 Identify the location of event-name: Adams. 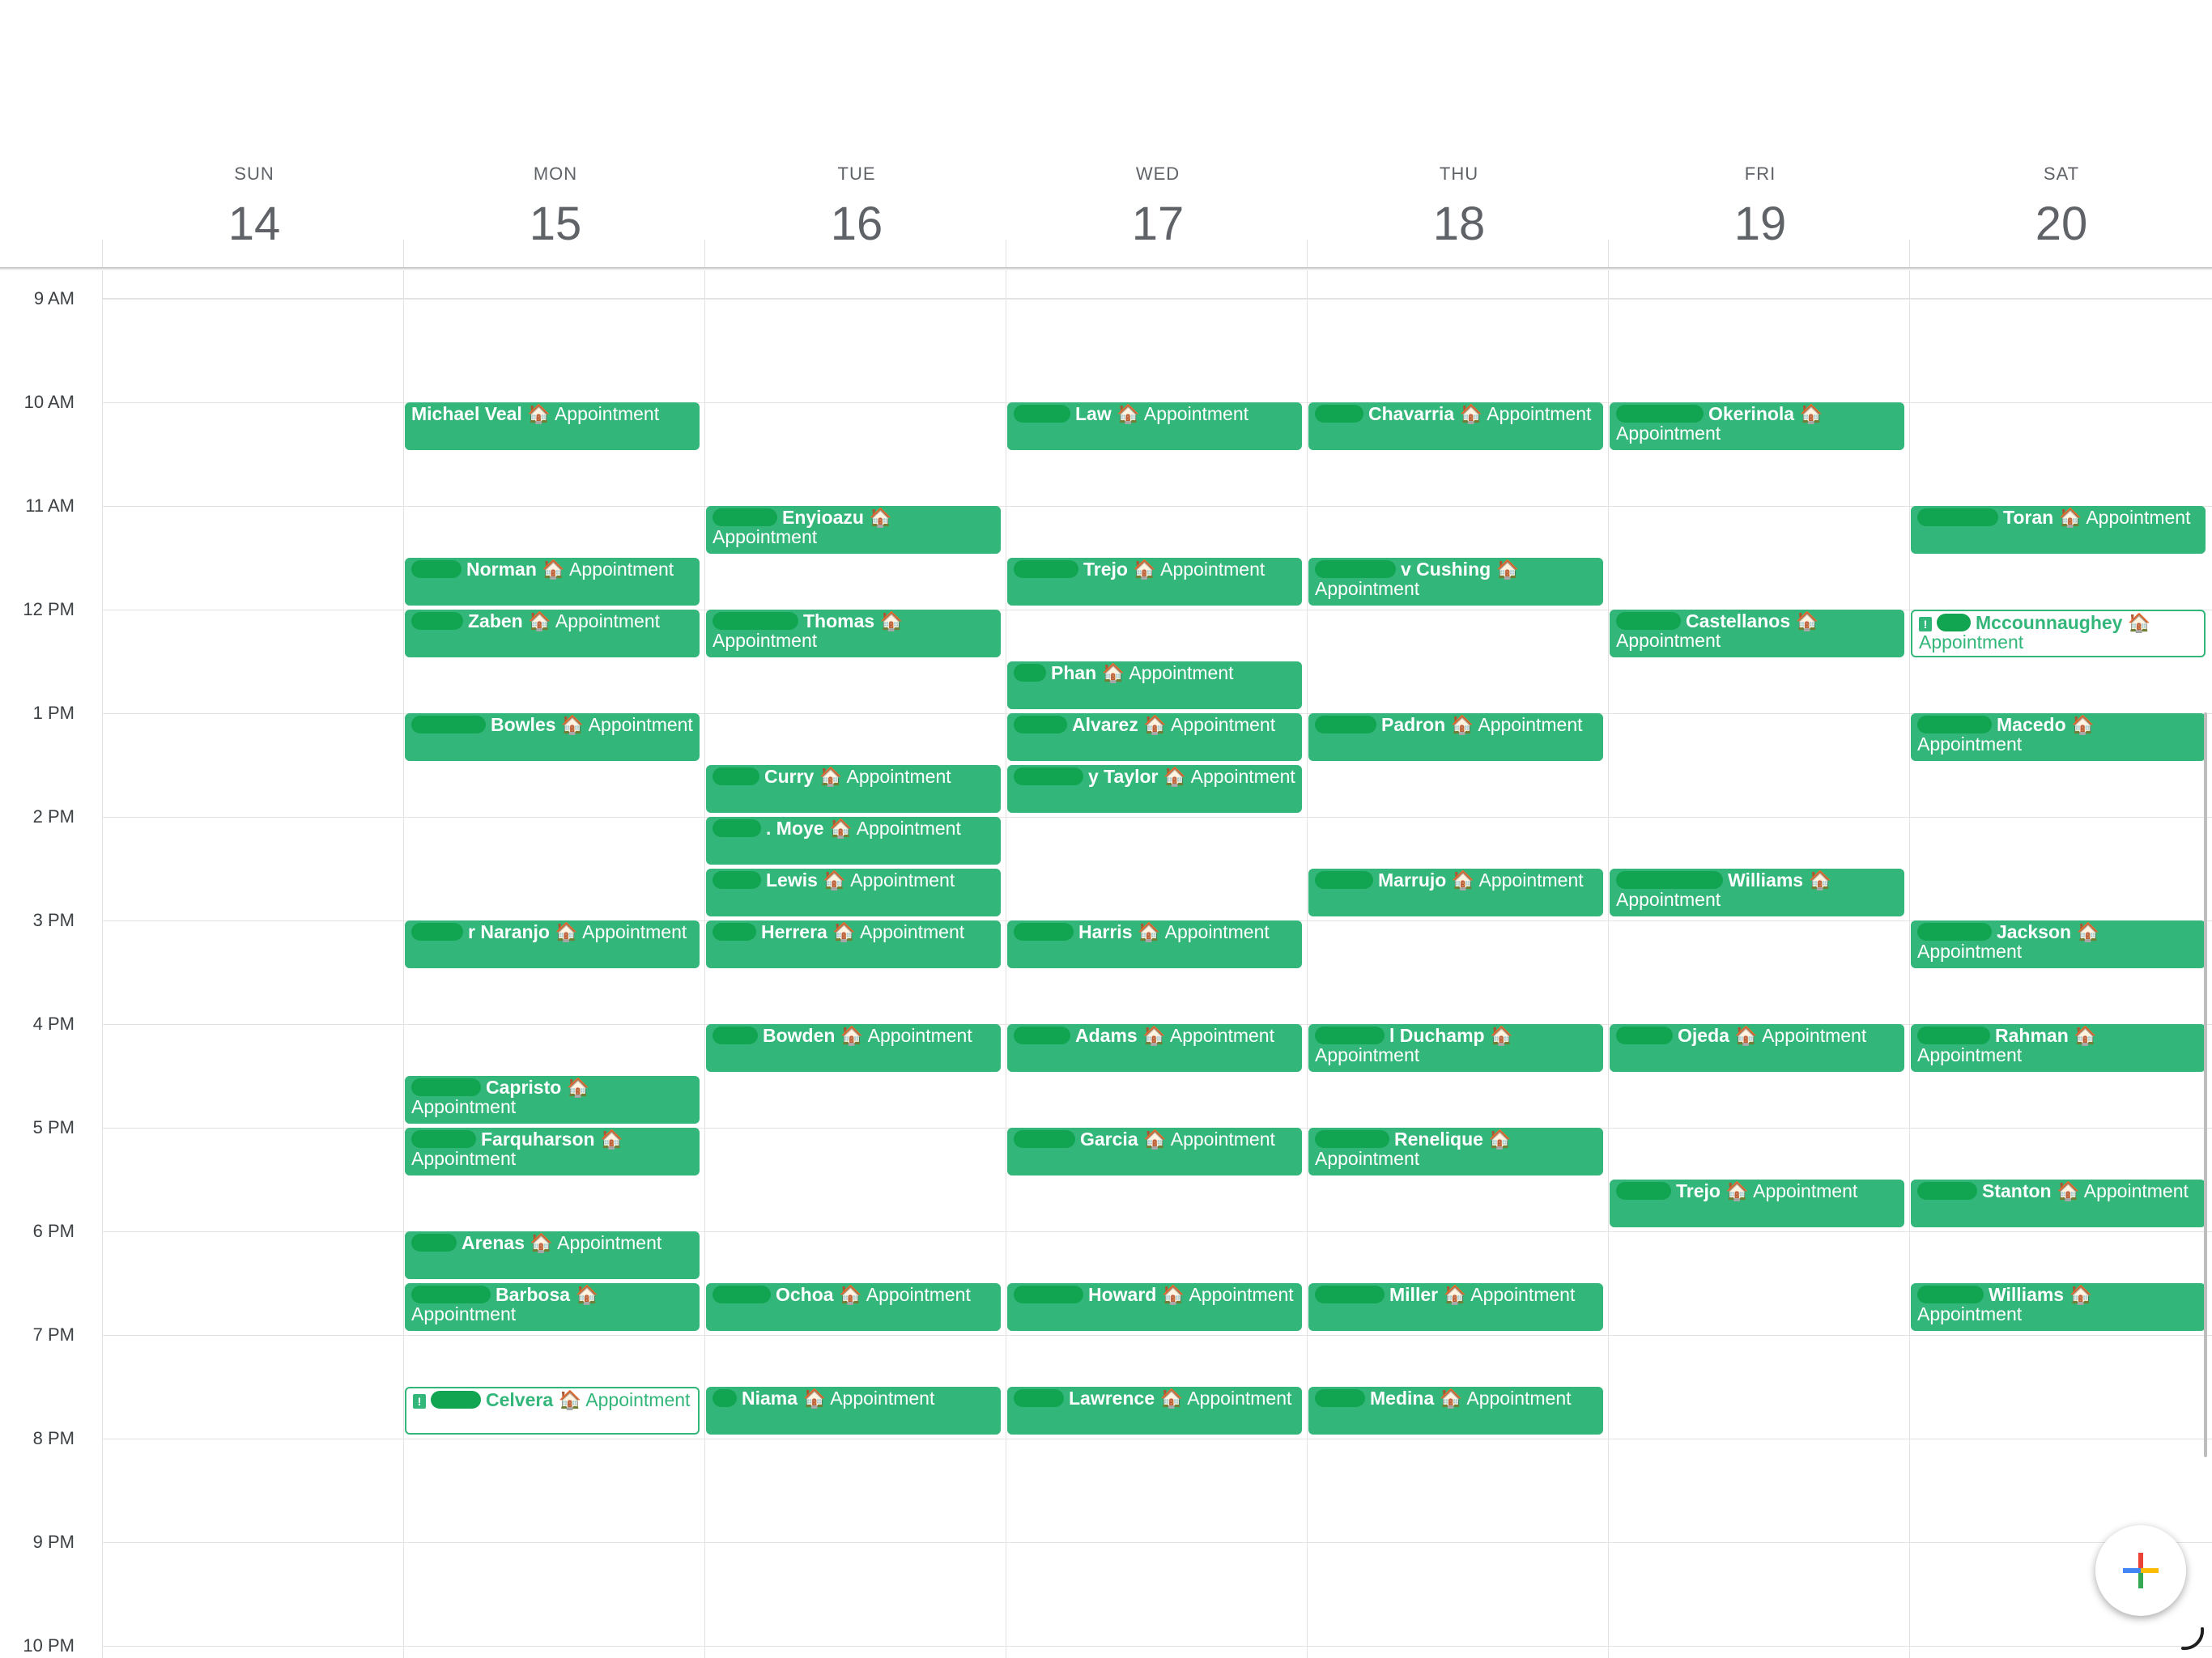
(1106, 1035).